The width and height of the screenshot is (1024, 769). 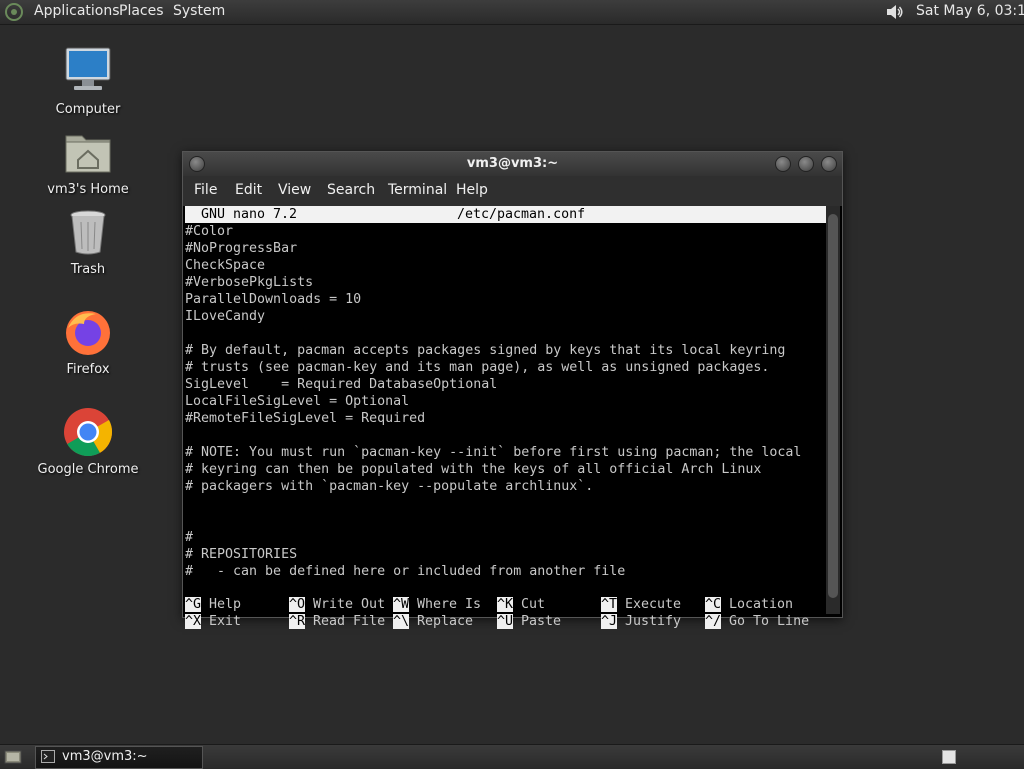 I want to click on minimize-button, so click(x=783, y=164).